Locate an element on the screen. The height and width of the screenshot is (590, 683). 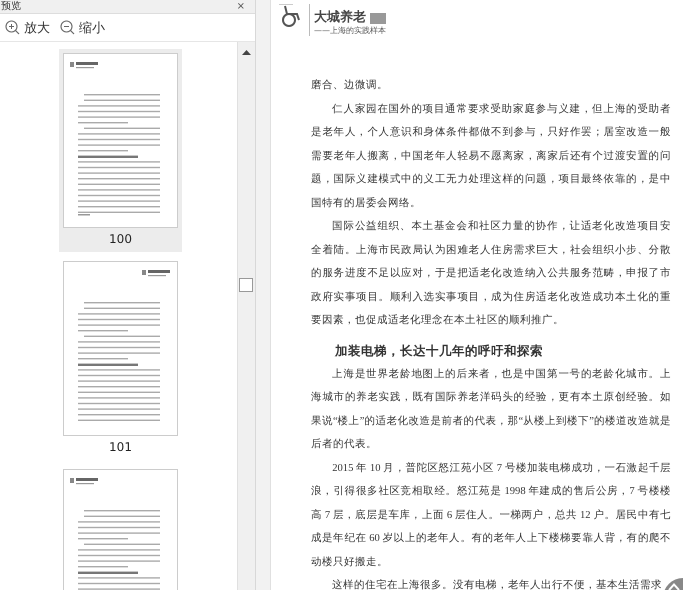
page-number: 100 is located at coordinates (120, 239).